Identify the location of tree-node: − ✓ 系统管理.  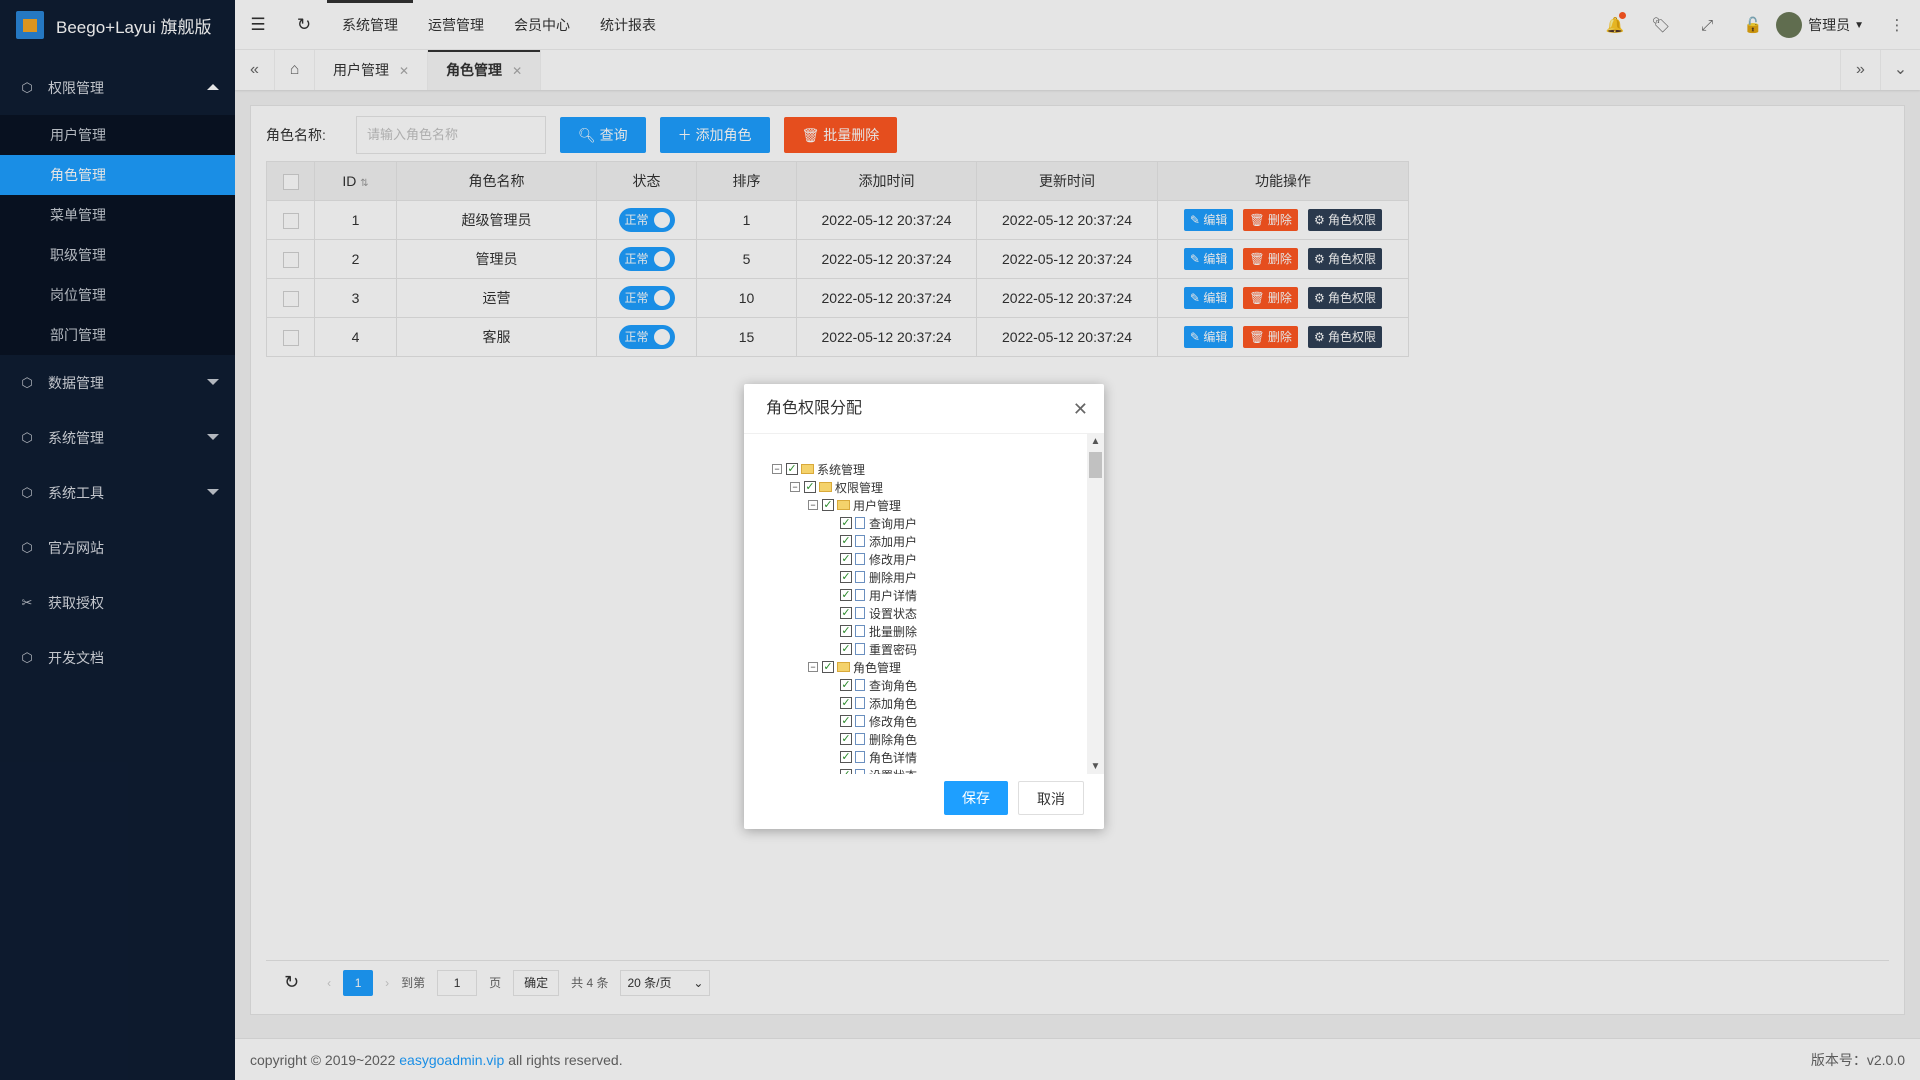
(844, 469).